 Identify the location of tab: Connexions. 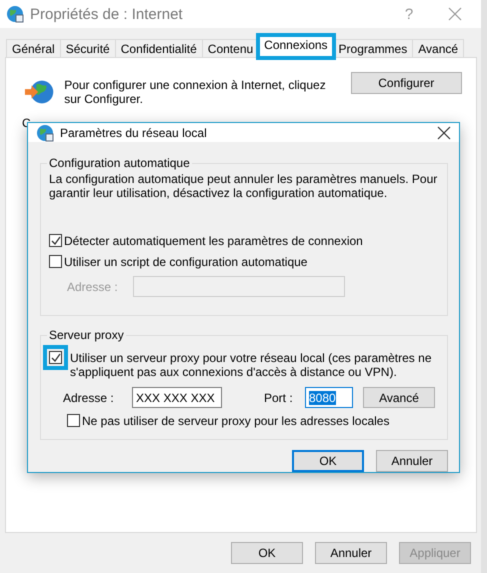
(296, 46).